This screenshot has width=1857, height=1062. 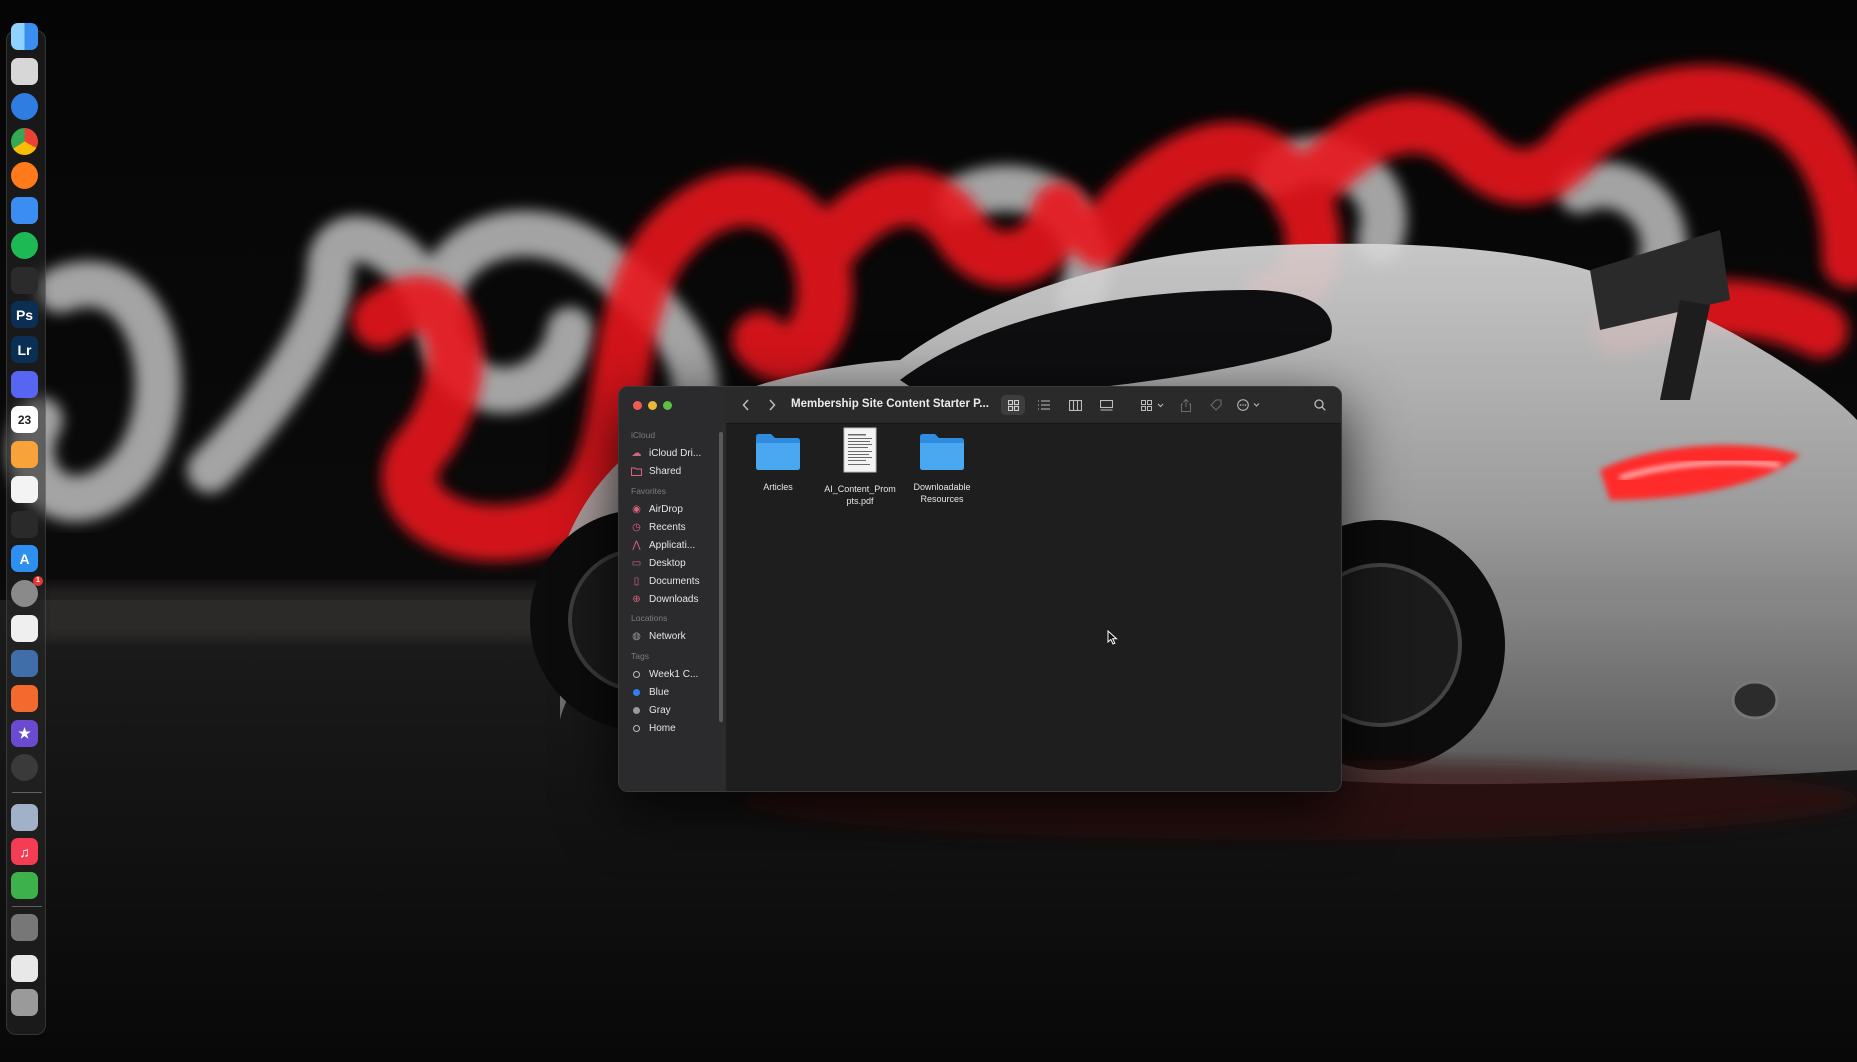 I want to click on clock-icon: ◷, so click(x=636, y=527).